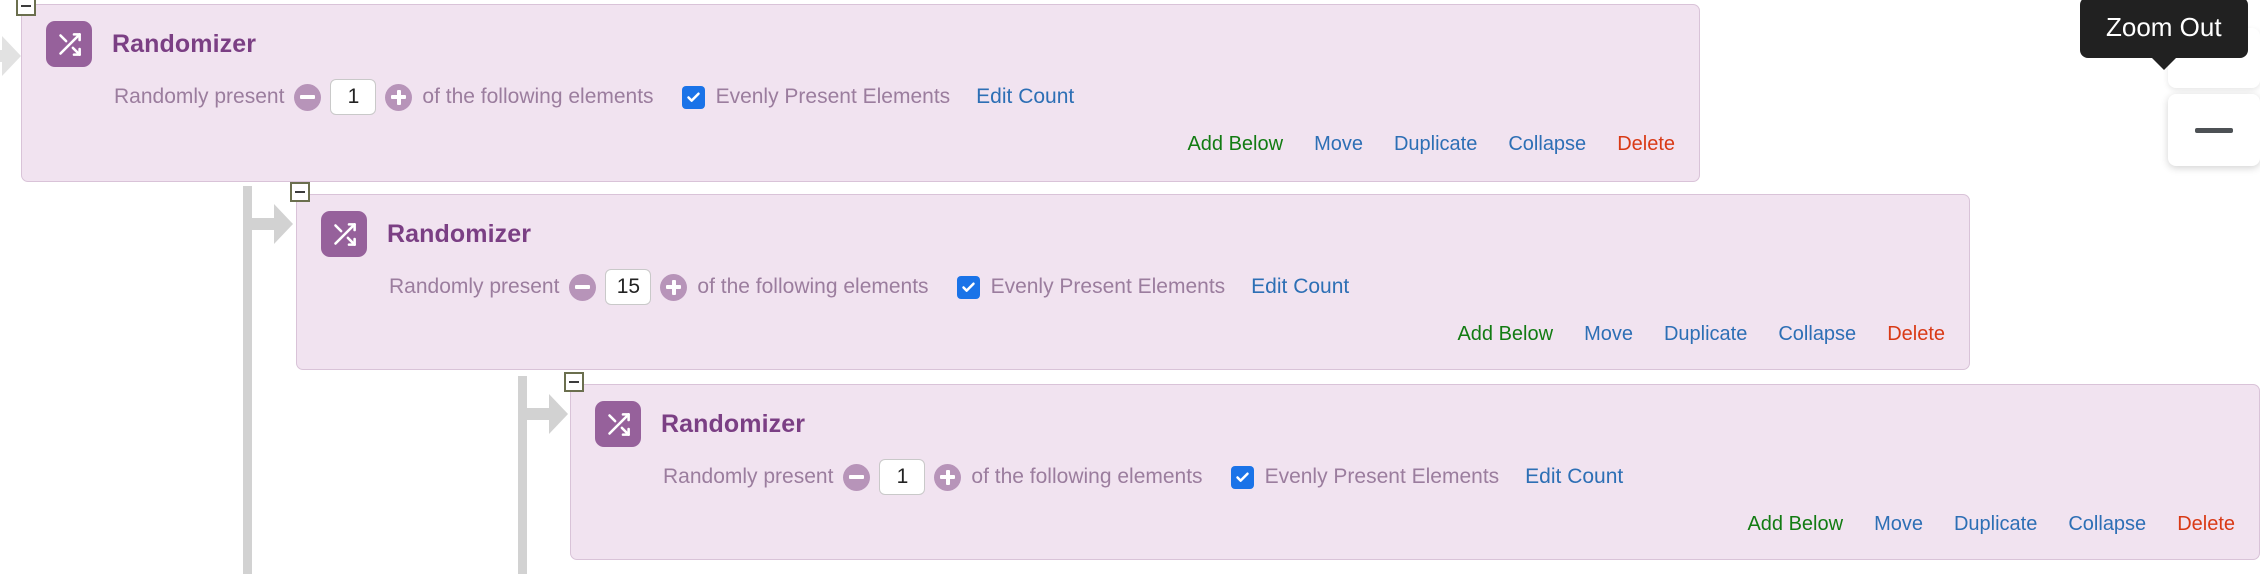  I want to click on zoom-out-button, so click(2214, 130).